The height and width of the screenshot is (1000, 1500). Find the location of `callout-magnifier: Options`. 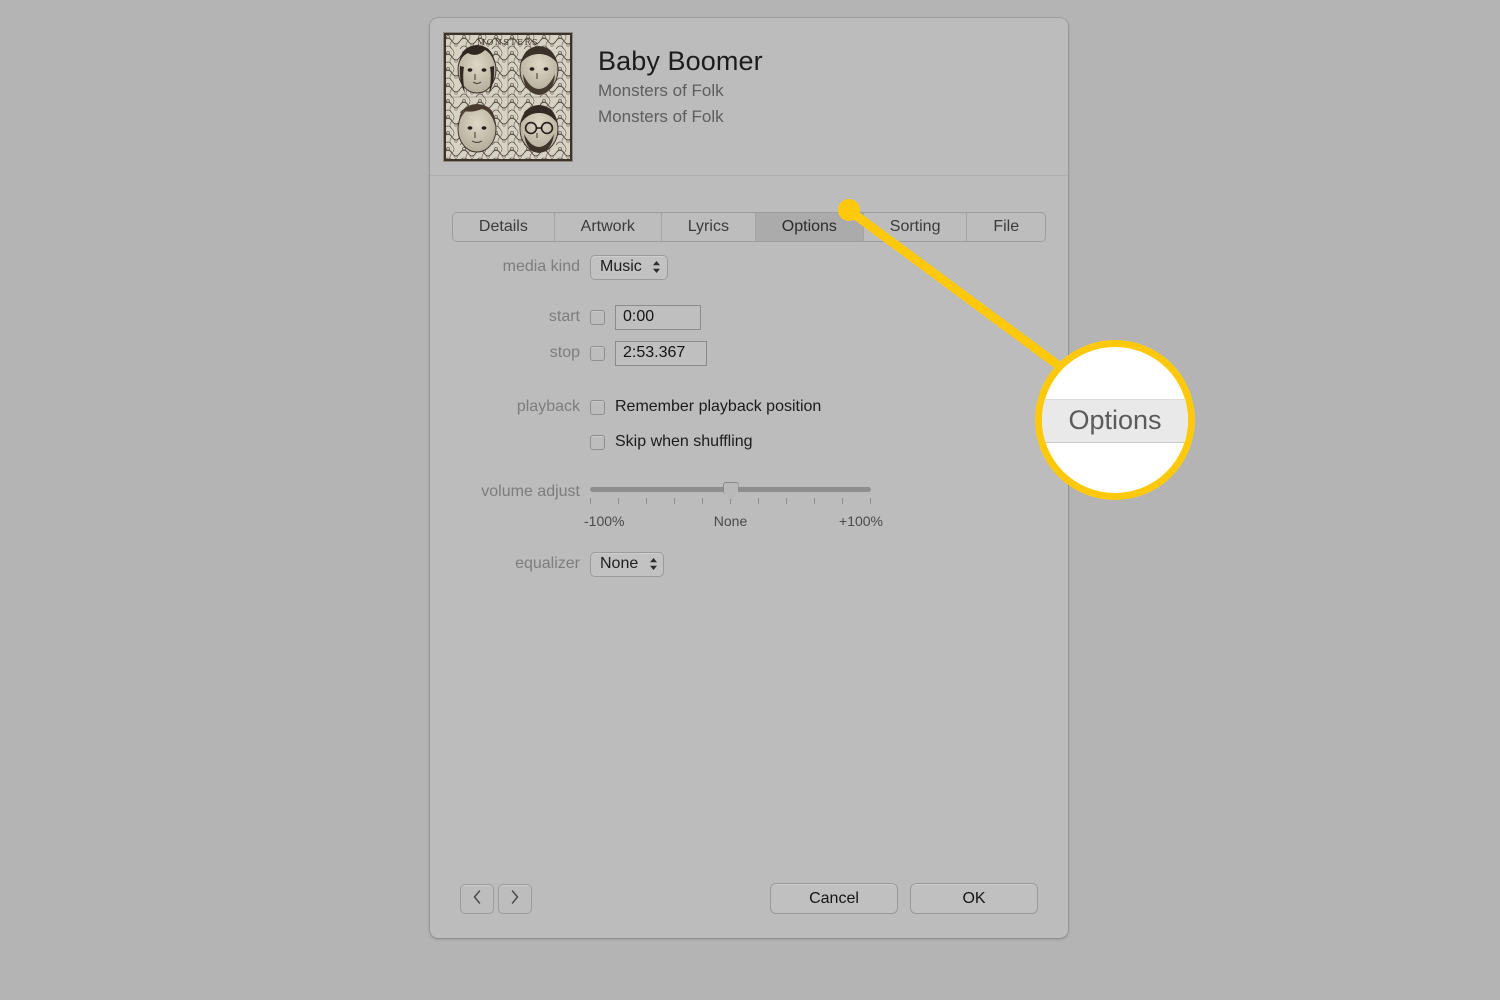

callout-magnifier: Options is located at coordinates (1115, 420).